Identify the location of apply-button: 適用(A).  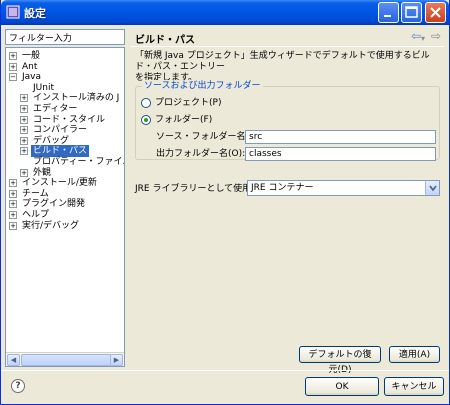
(414, 354).